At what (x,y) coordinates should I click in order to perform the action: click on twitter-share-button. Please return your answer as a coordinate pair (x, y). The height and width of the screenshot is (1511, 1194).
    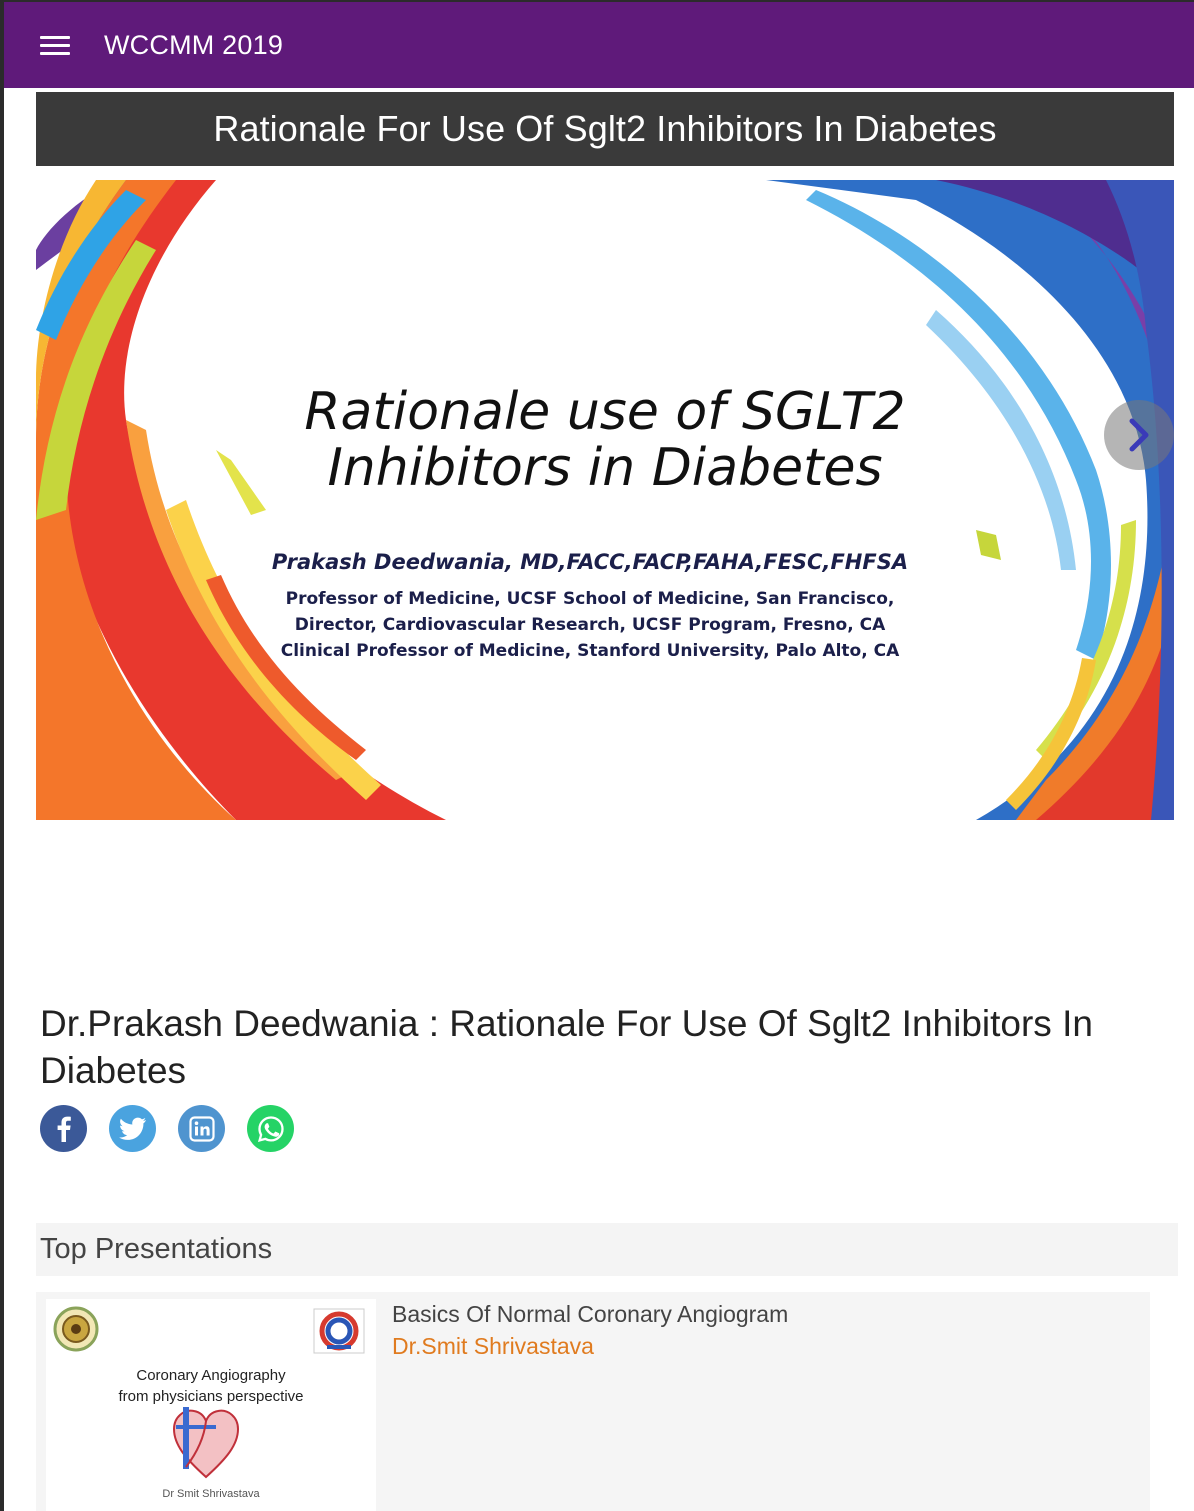
    Looking at the image, I should click on (132, 1128).